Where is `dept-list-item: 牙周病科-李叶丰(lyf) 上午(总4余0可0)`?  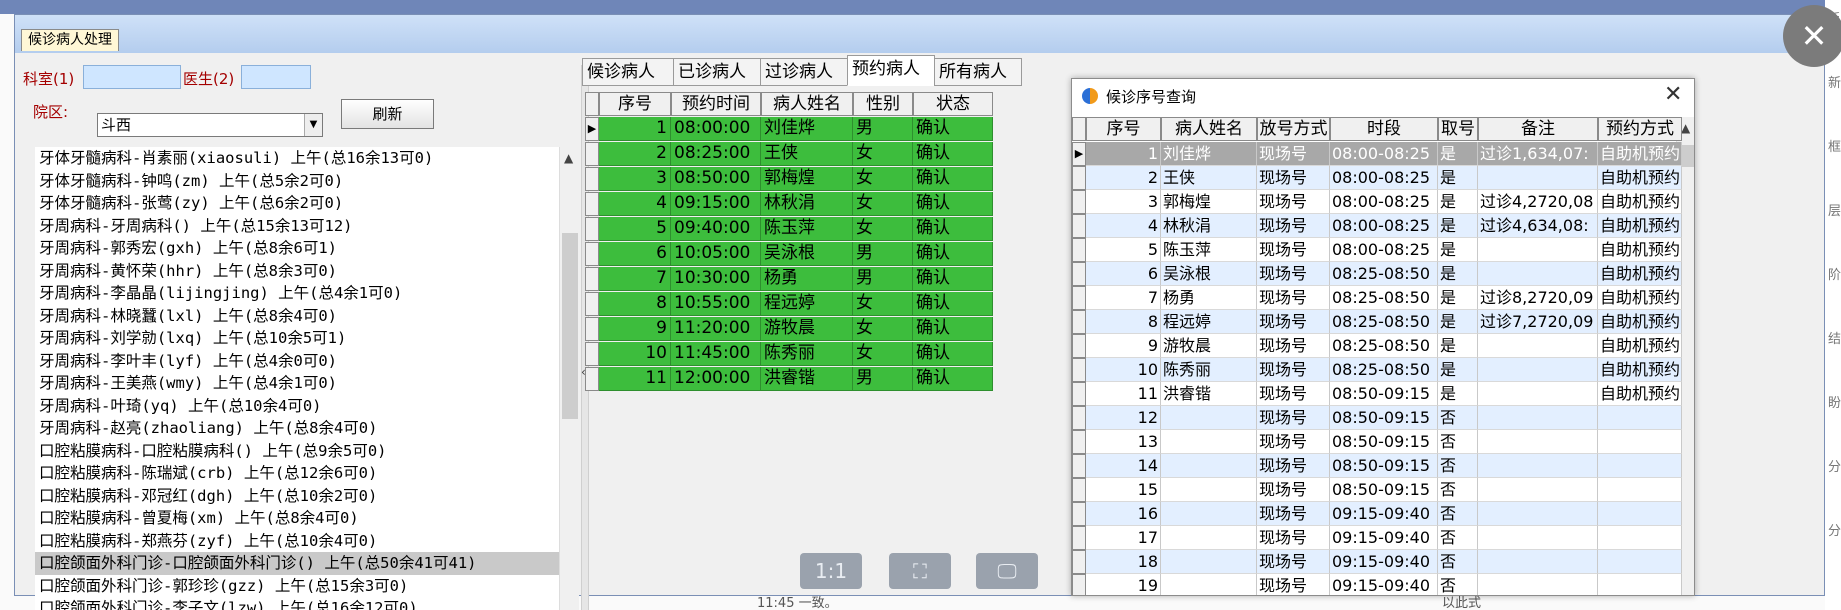
dept-list-item: 牙周病科-李叶丰(lyf) 上午(总4余0可0) is located at coordinates (297, 361).